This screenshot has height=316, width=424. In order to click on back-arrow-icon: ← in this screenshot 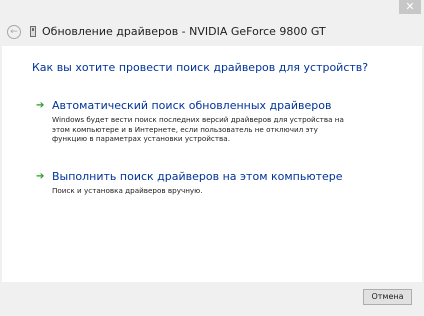, I will do `click(14, 32)`.